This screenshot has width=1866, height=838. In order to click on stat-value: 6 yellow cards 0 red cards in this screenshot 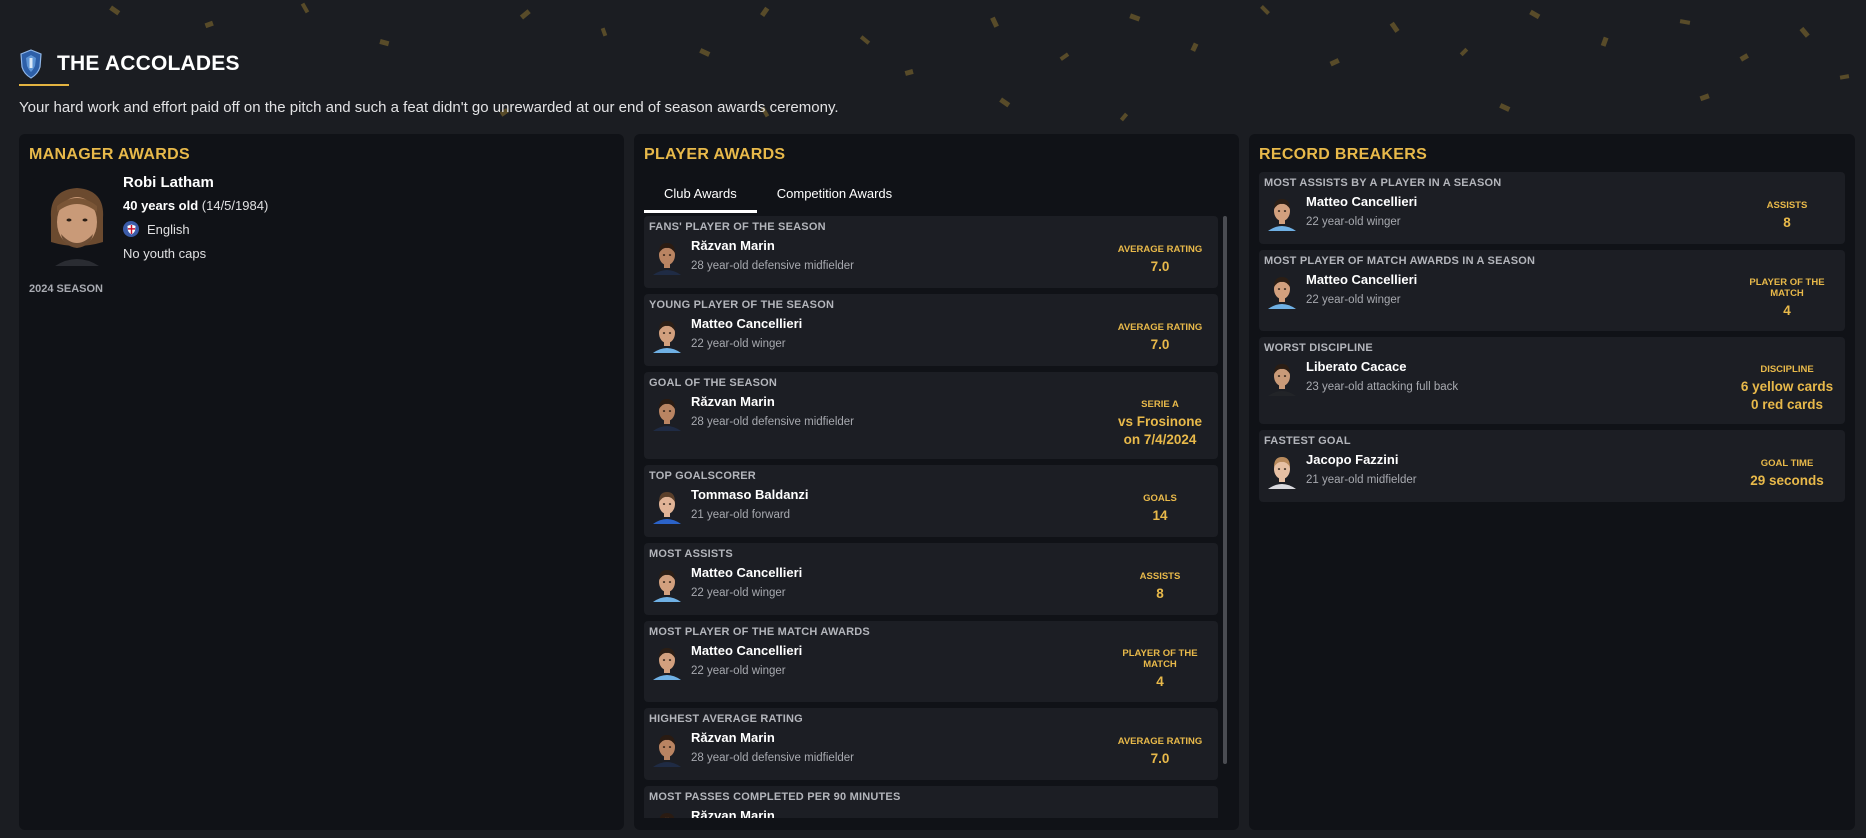, I will do `click(1787, 395)`.